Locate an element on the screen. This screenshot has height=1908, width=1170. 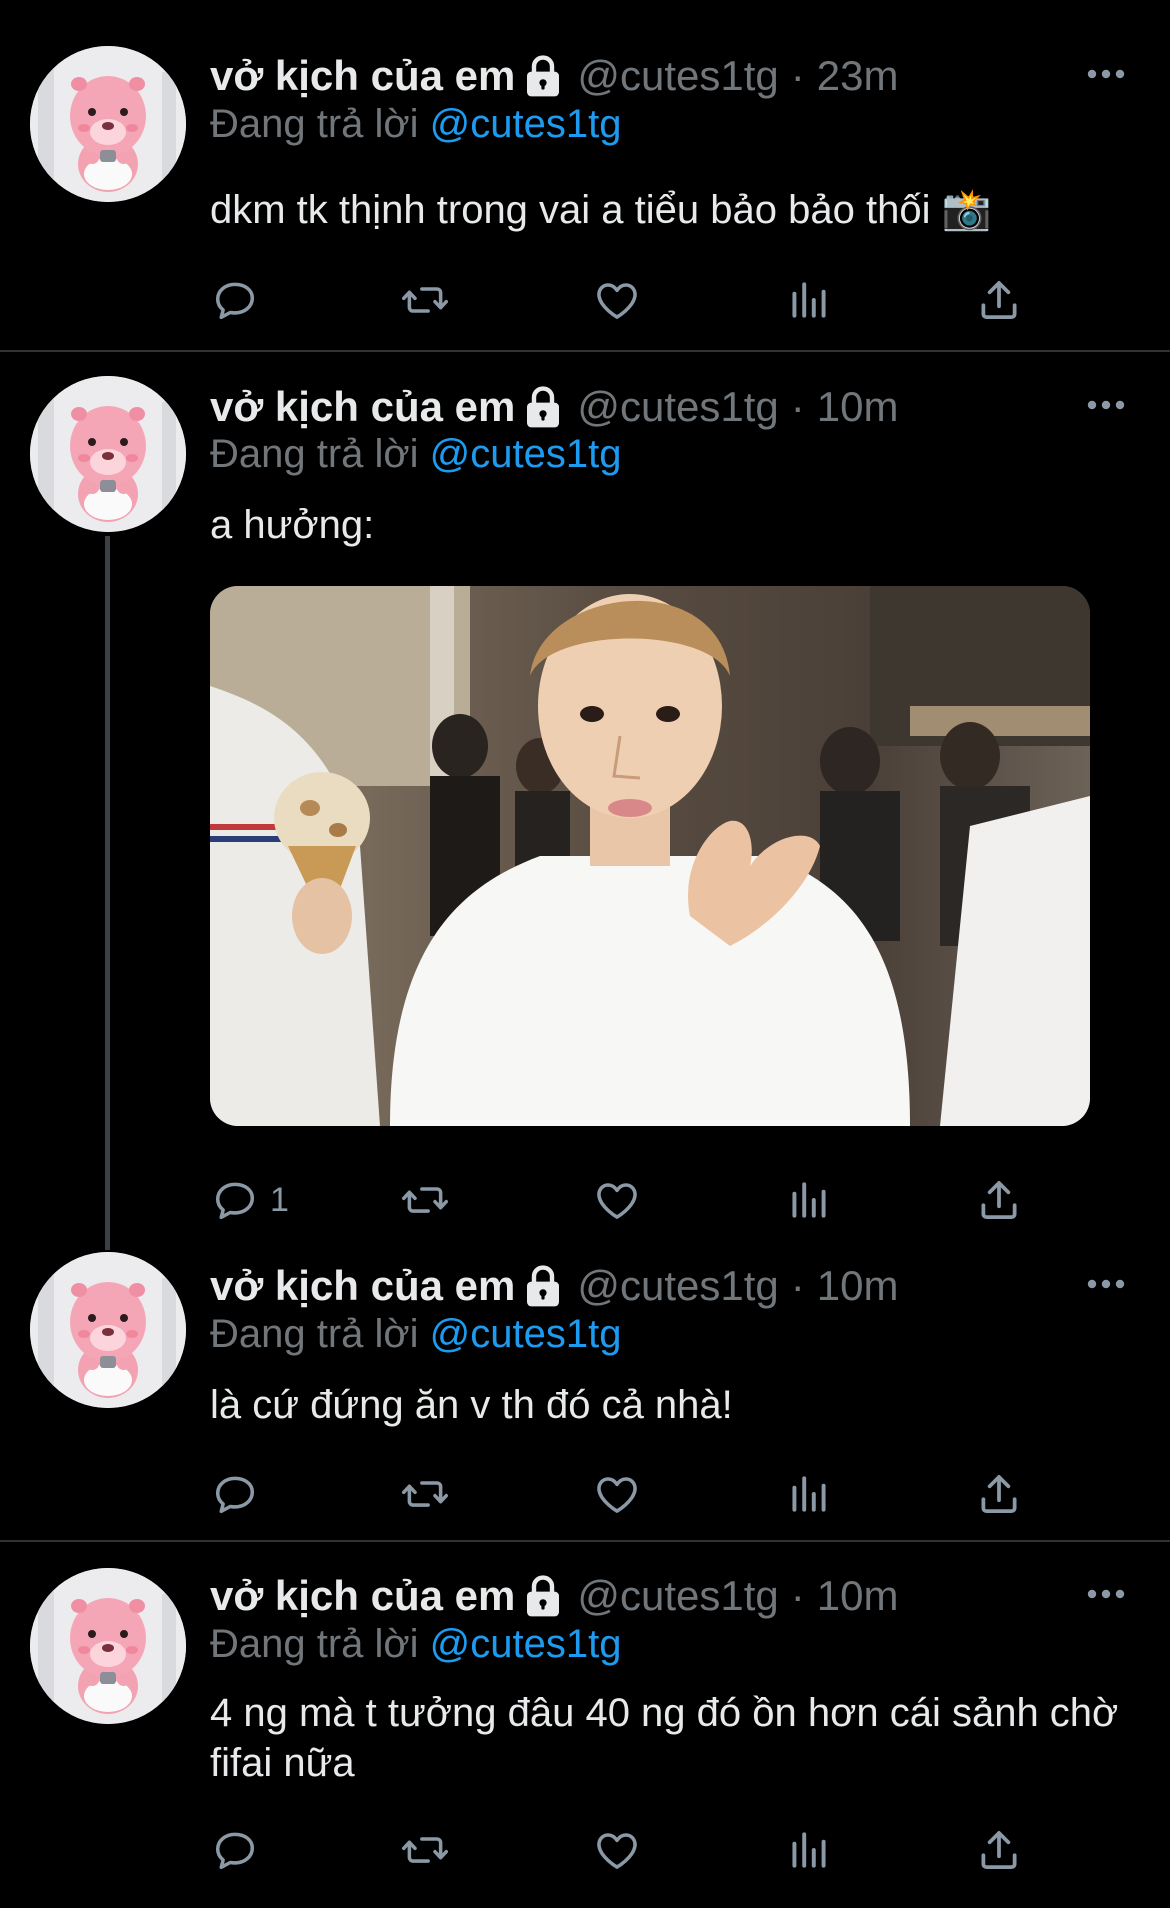
tweet-text: a hưởng: is located at coordinates (292, 525).